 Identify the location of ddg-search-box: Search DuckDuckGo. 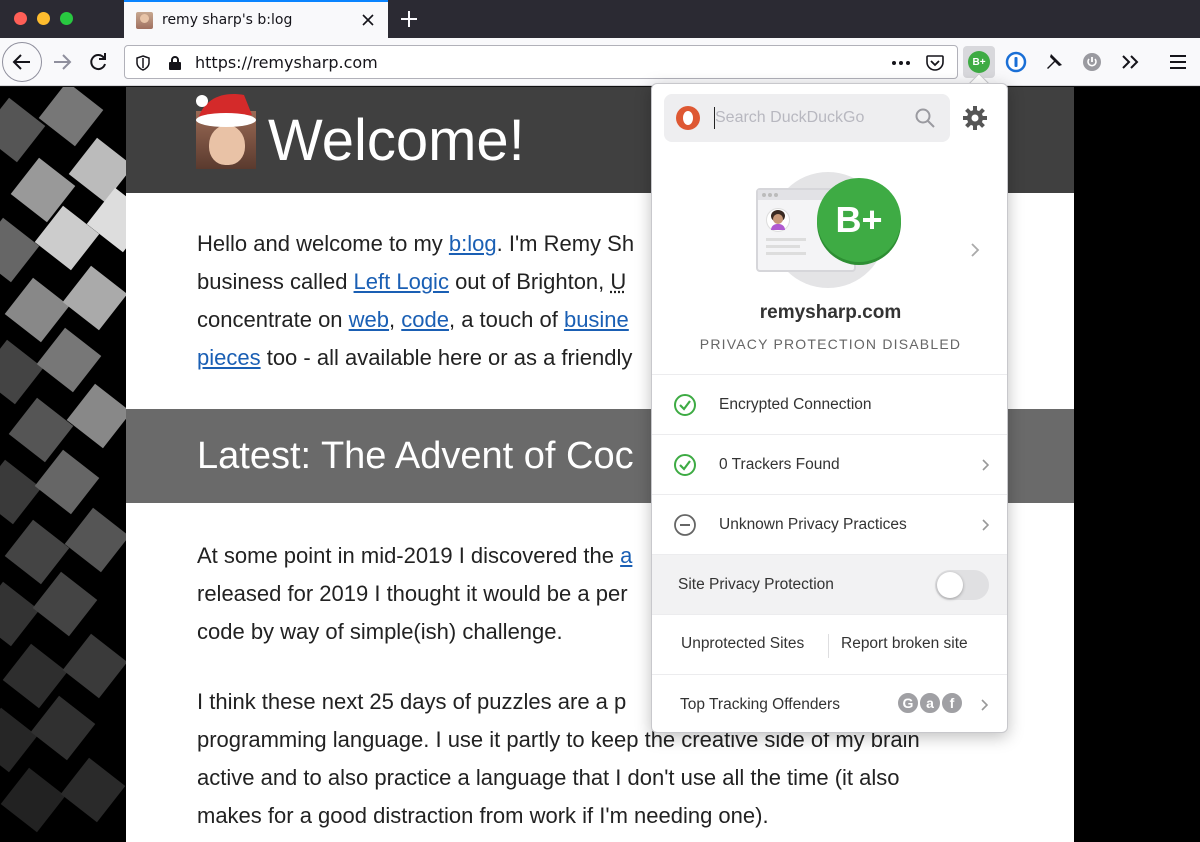
(807, 118).